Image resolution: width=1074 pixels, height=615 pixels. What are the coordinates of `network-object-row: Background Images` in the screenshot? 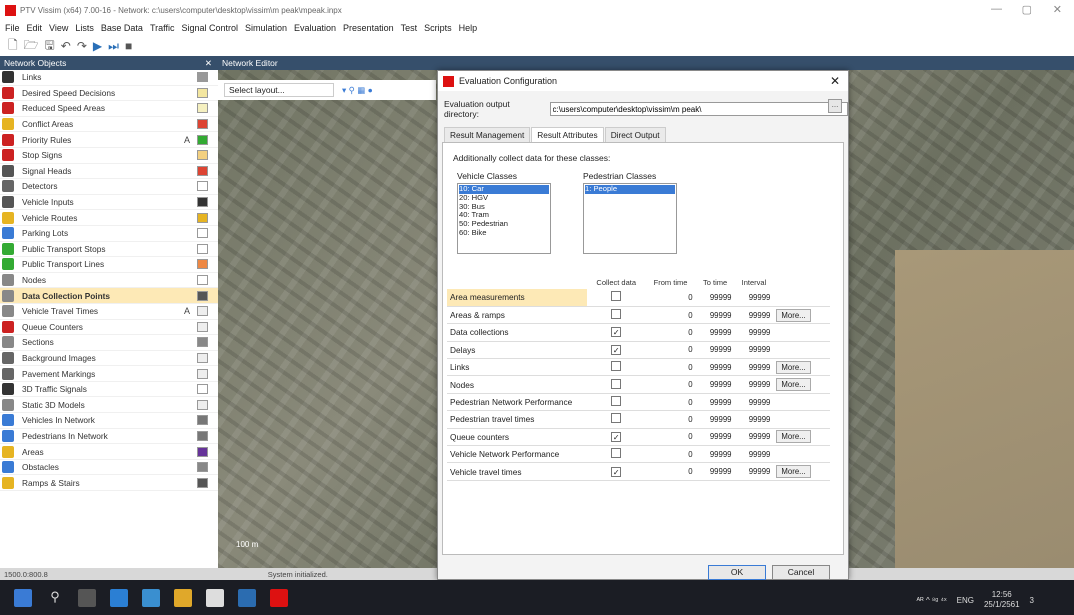 It's located at (109, 359).